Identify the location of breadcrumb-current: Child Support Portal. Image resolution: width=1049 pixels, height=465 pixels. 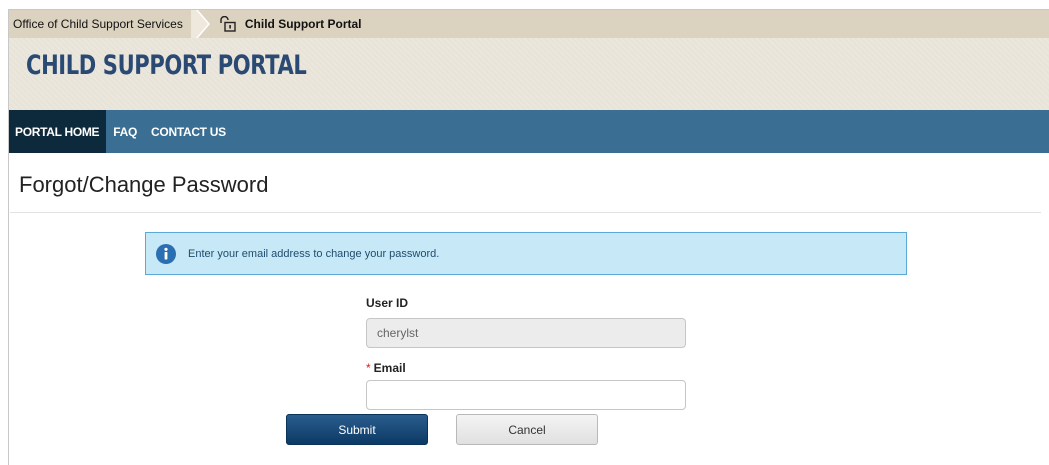
(290, 24).